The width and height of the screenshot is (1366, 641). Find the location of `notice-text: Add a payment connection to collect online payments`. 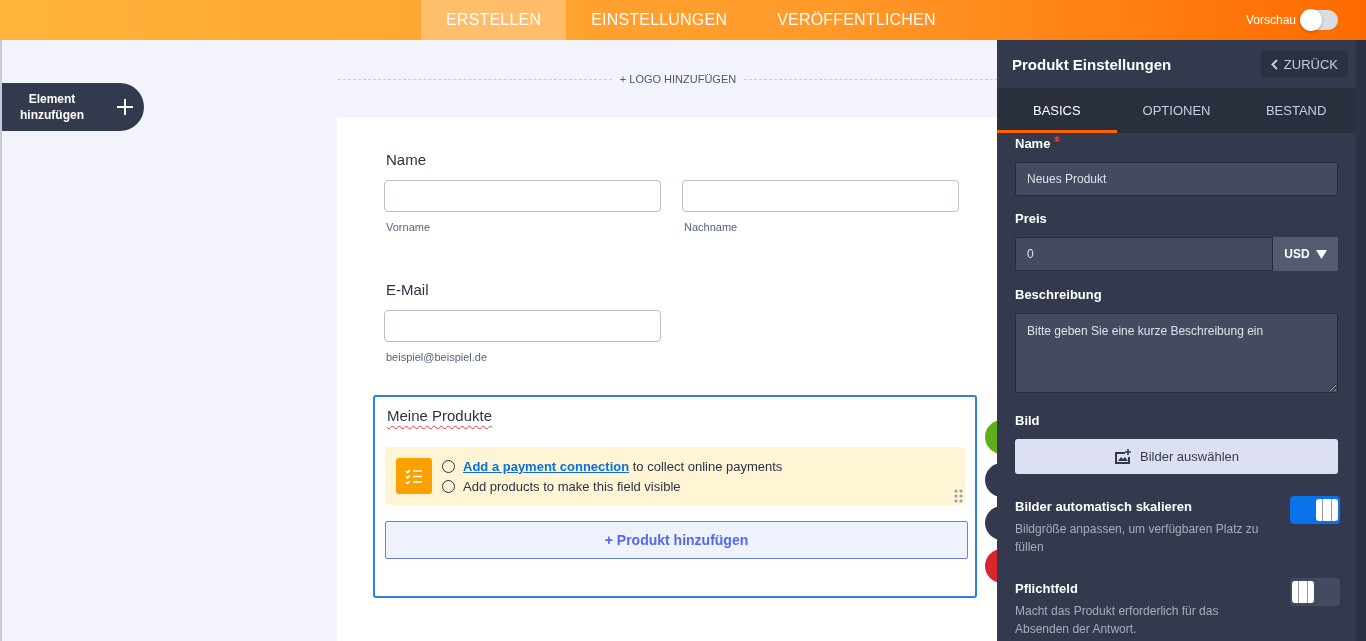

notice-text: Add a payment connection to collect online payments is located at coordinates (623, 466).